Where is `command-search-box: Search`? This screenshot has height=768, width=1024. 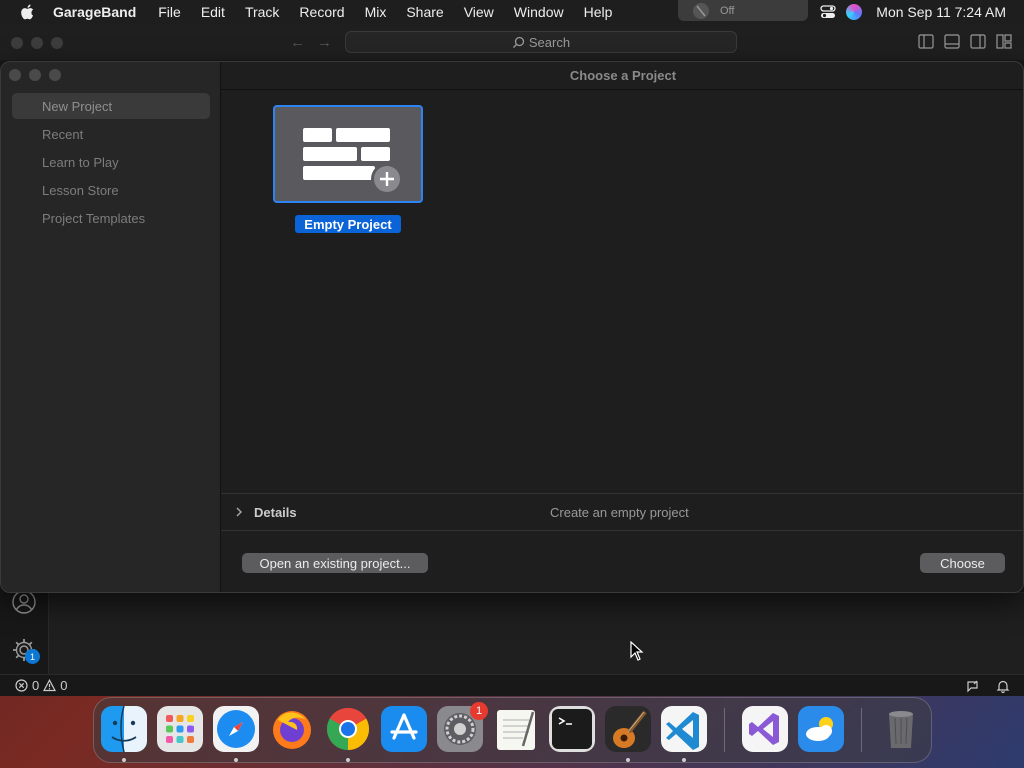 command-search-box: Search is located at coordinates (541, 42).